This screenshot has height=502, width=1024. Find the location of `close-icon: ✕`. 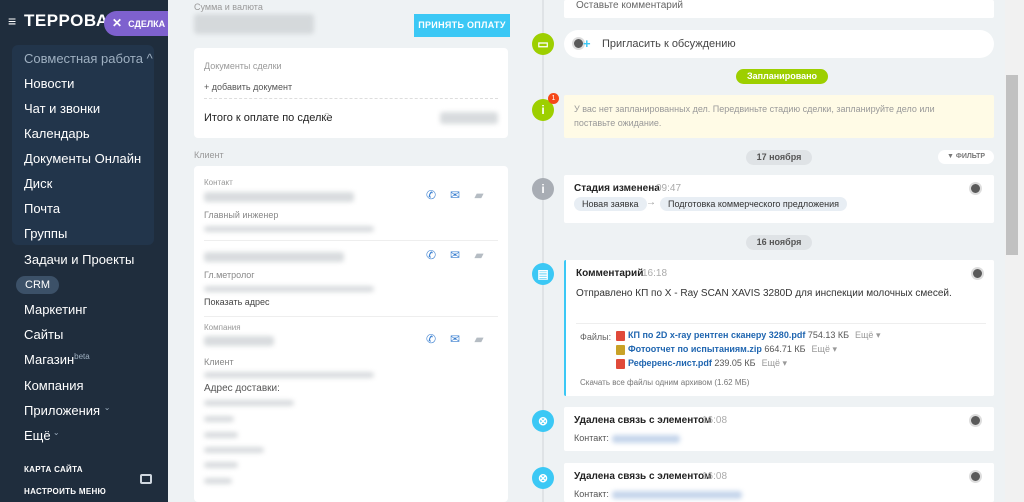

close-icon: ✕ is located at coordinates (117, 23).